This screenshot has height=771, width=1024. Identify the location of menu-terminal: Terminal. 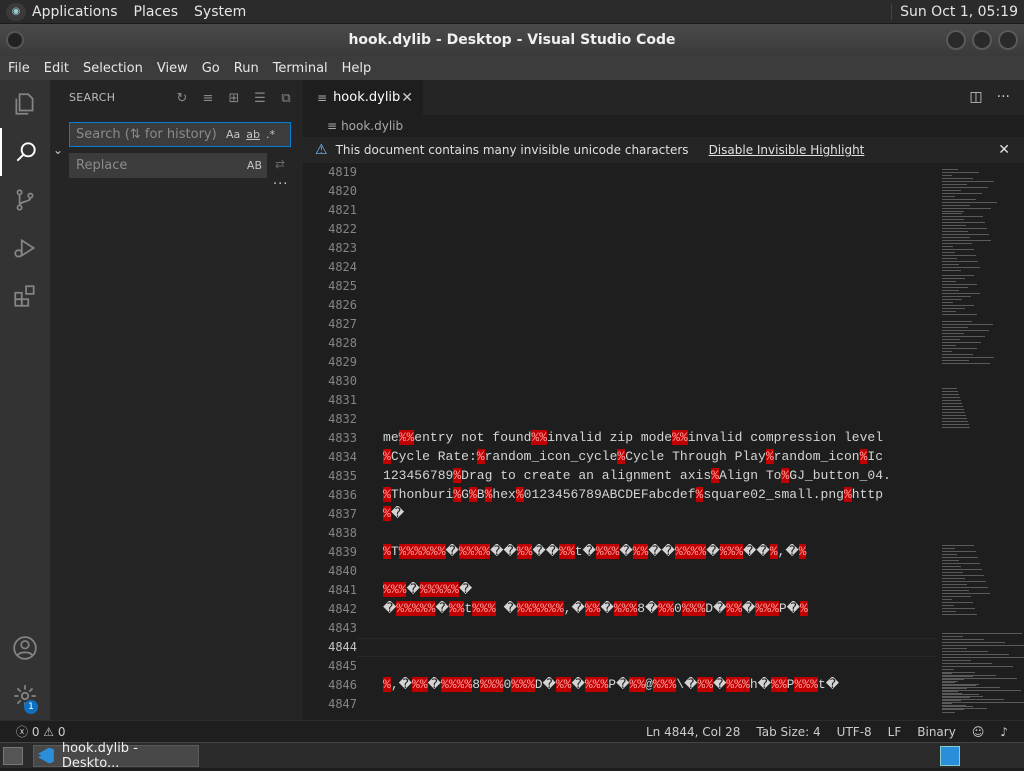
(300, 68).